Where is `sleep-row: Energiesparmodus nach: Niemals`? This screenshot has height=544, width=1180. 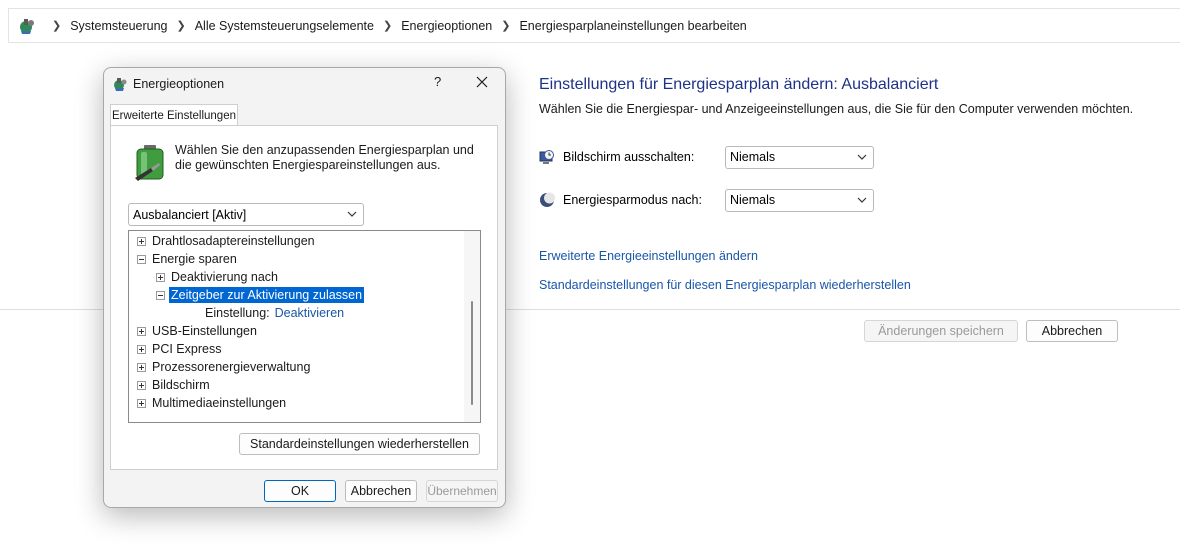 sleep-row: Energiesparmodus nach: Niemals is located at coordinates (706, 200).